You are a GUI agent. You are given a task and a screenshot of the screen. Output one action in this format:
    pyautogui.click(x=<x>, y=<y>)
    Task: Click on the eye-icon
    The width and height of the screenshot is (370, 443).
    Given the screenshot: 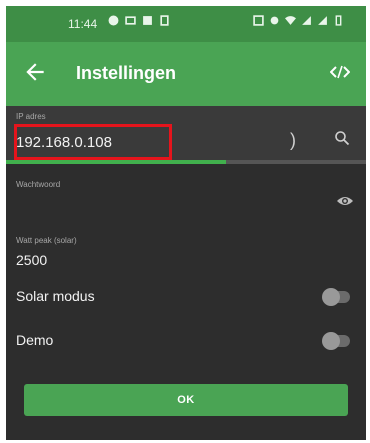 What is the action you would take?
    pyautogui.click(x=345, y=201)
    